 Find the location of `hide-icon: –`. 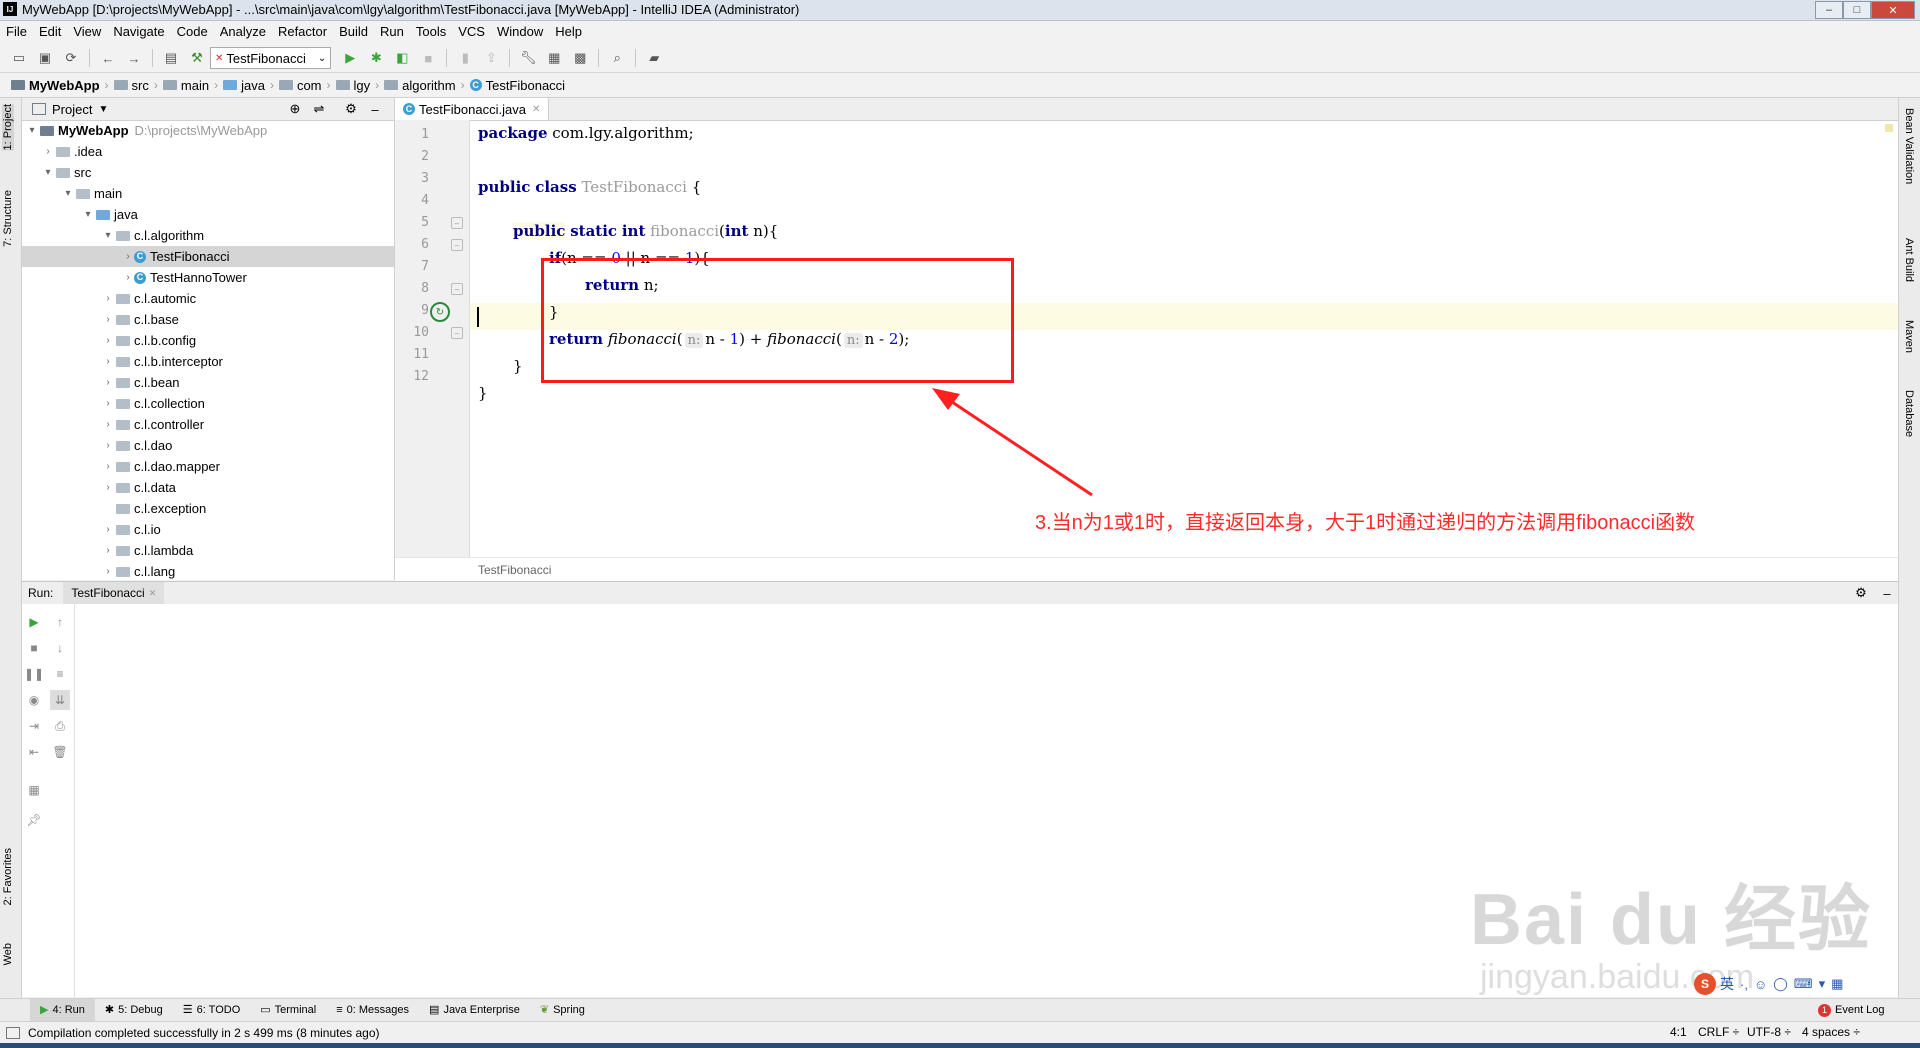

hide-icon: – is located at coordinates (375, 109).